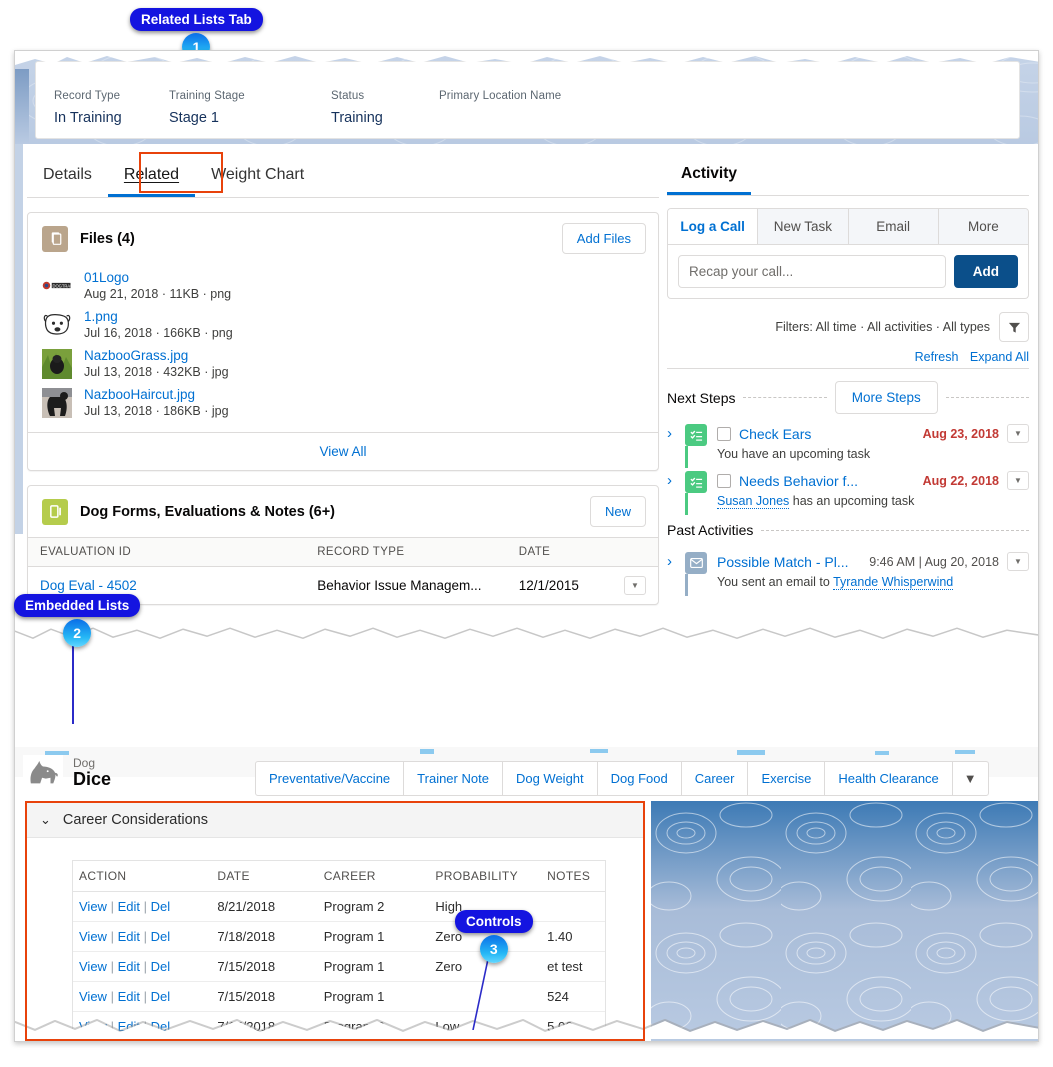 This screenshot has height=1067, width=1053. Describe the element at coordinates (373, 1026) in the screenshot. I see `cell-career: Program 2` at that location.